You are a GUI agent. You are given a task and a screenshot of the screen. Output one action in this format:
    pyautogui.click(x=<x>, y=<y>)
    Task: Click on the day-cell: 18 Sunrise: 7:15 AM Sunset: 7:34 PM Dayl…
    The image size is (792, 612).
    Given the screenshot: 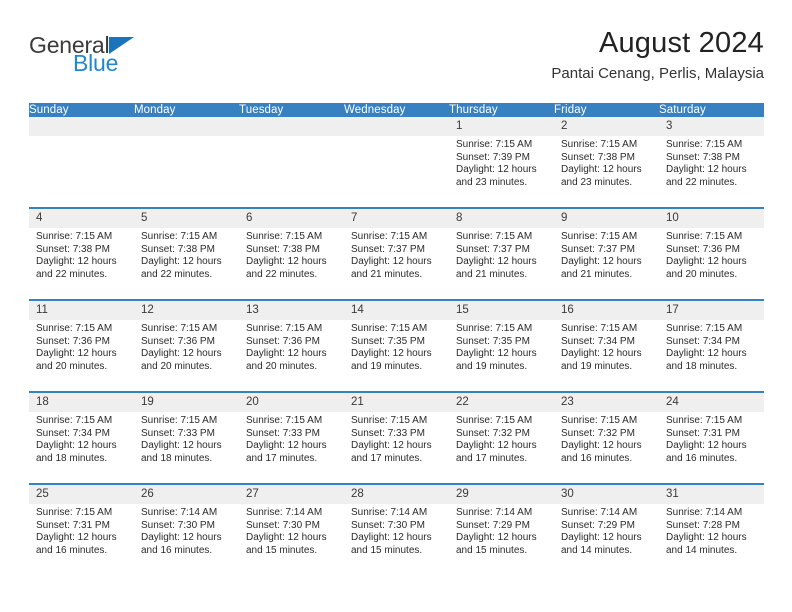 What is the action you would take?
    pyautogui.click(x=81, y=437)
    